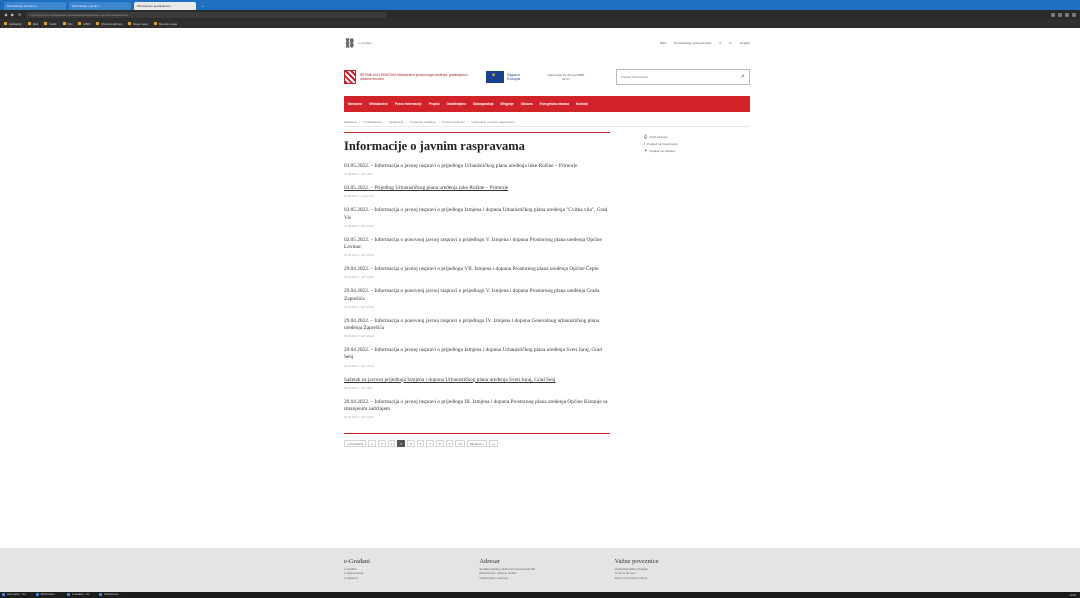 Image resolution: width=1080 pixels, height=598 pixels. Describe the element at coordinates (411, 444) in the screenshot. I see `pagination-page: 5` at that location.